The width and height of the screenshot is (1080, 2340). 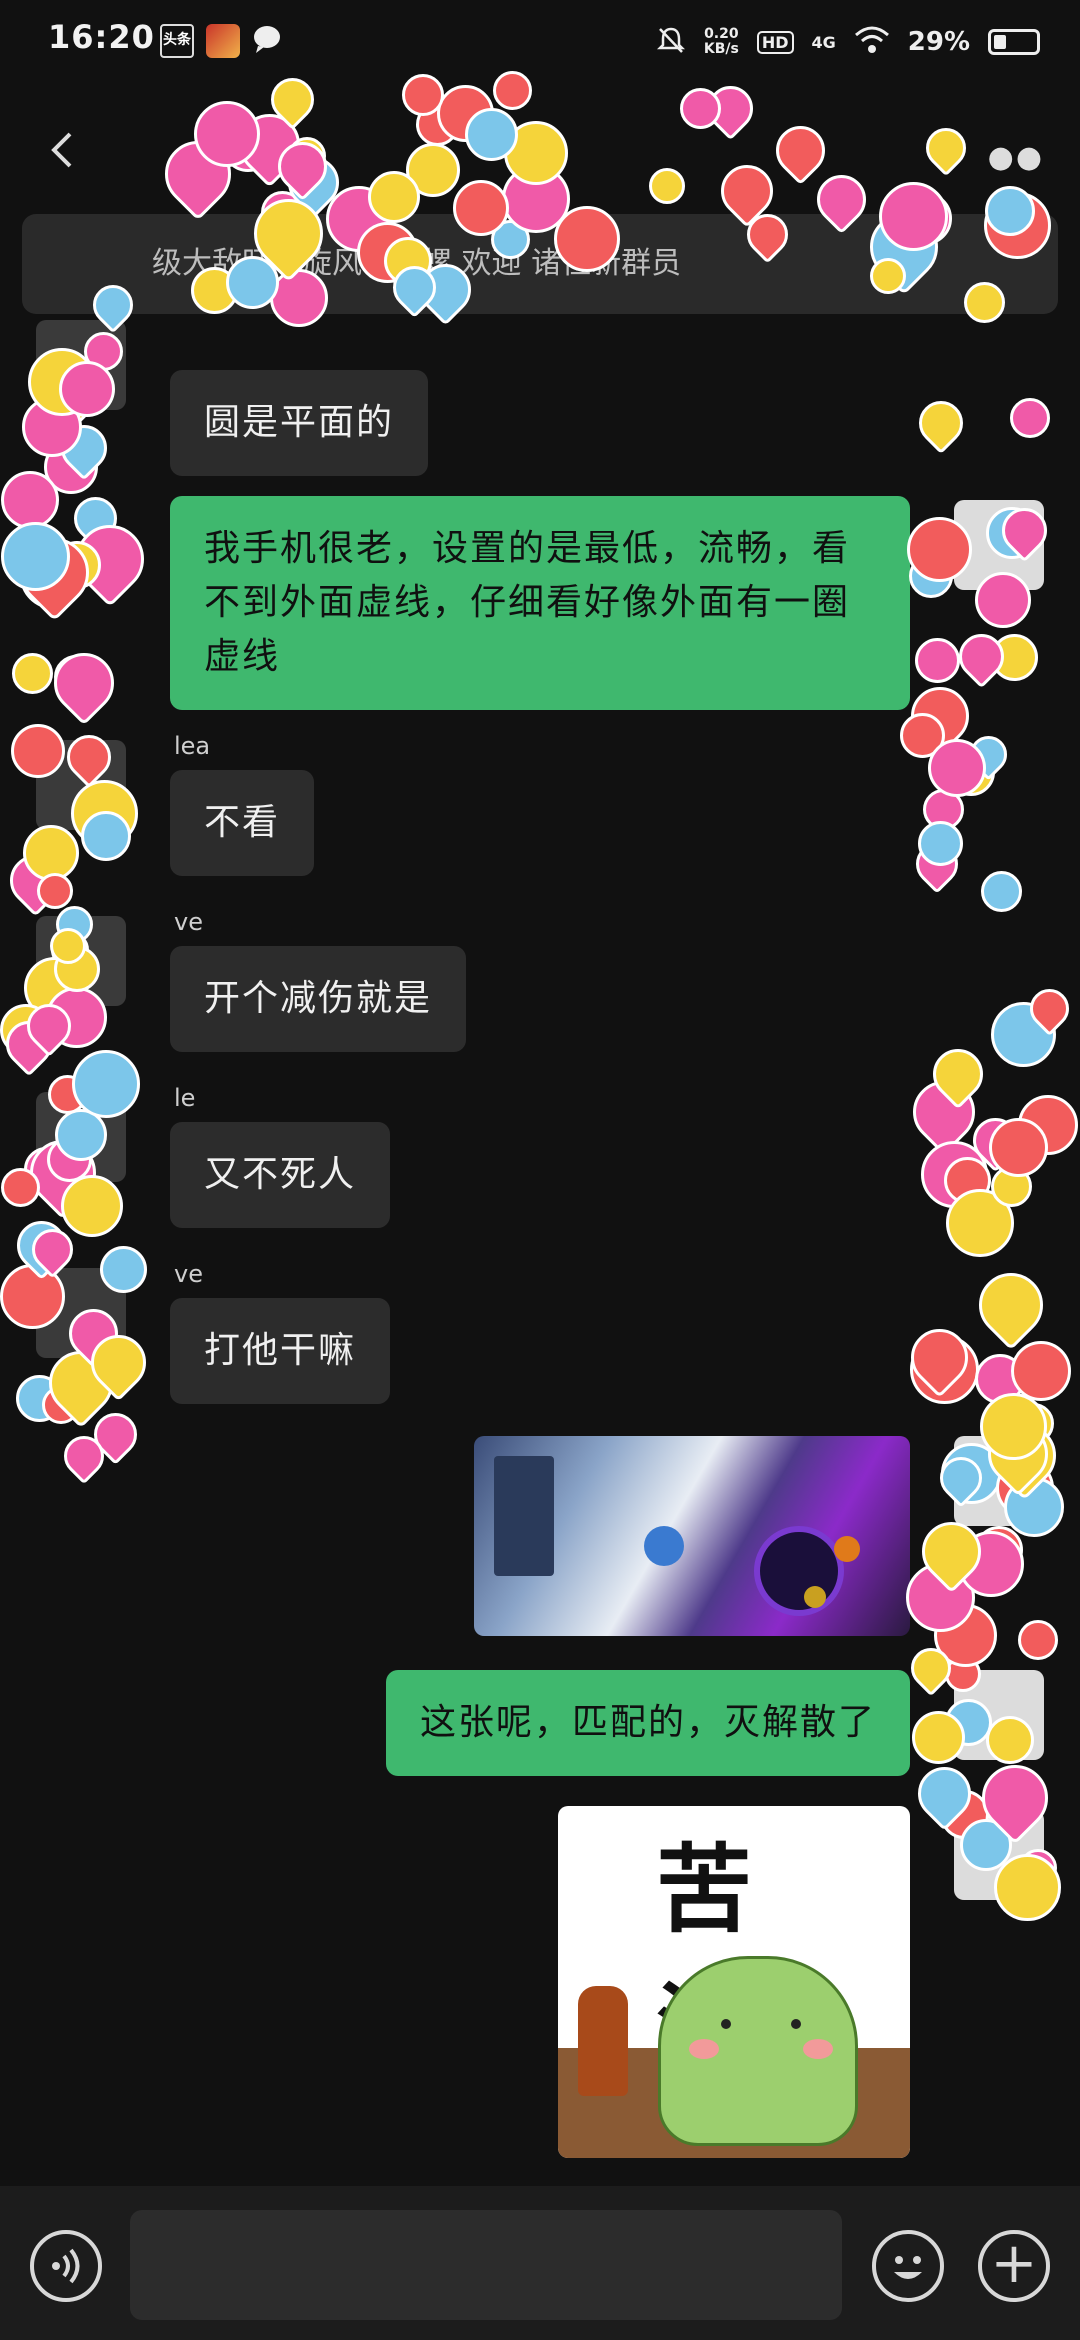 I want to click on message-bubble-incoming: 开个减伤就是, so click(x=318, y=999).